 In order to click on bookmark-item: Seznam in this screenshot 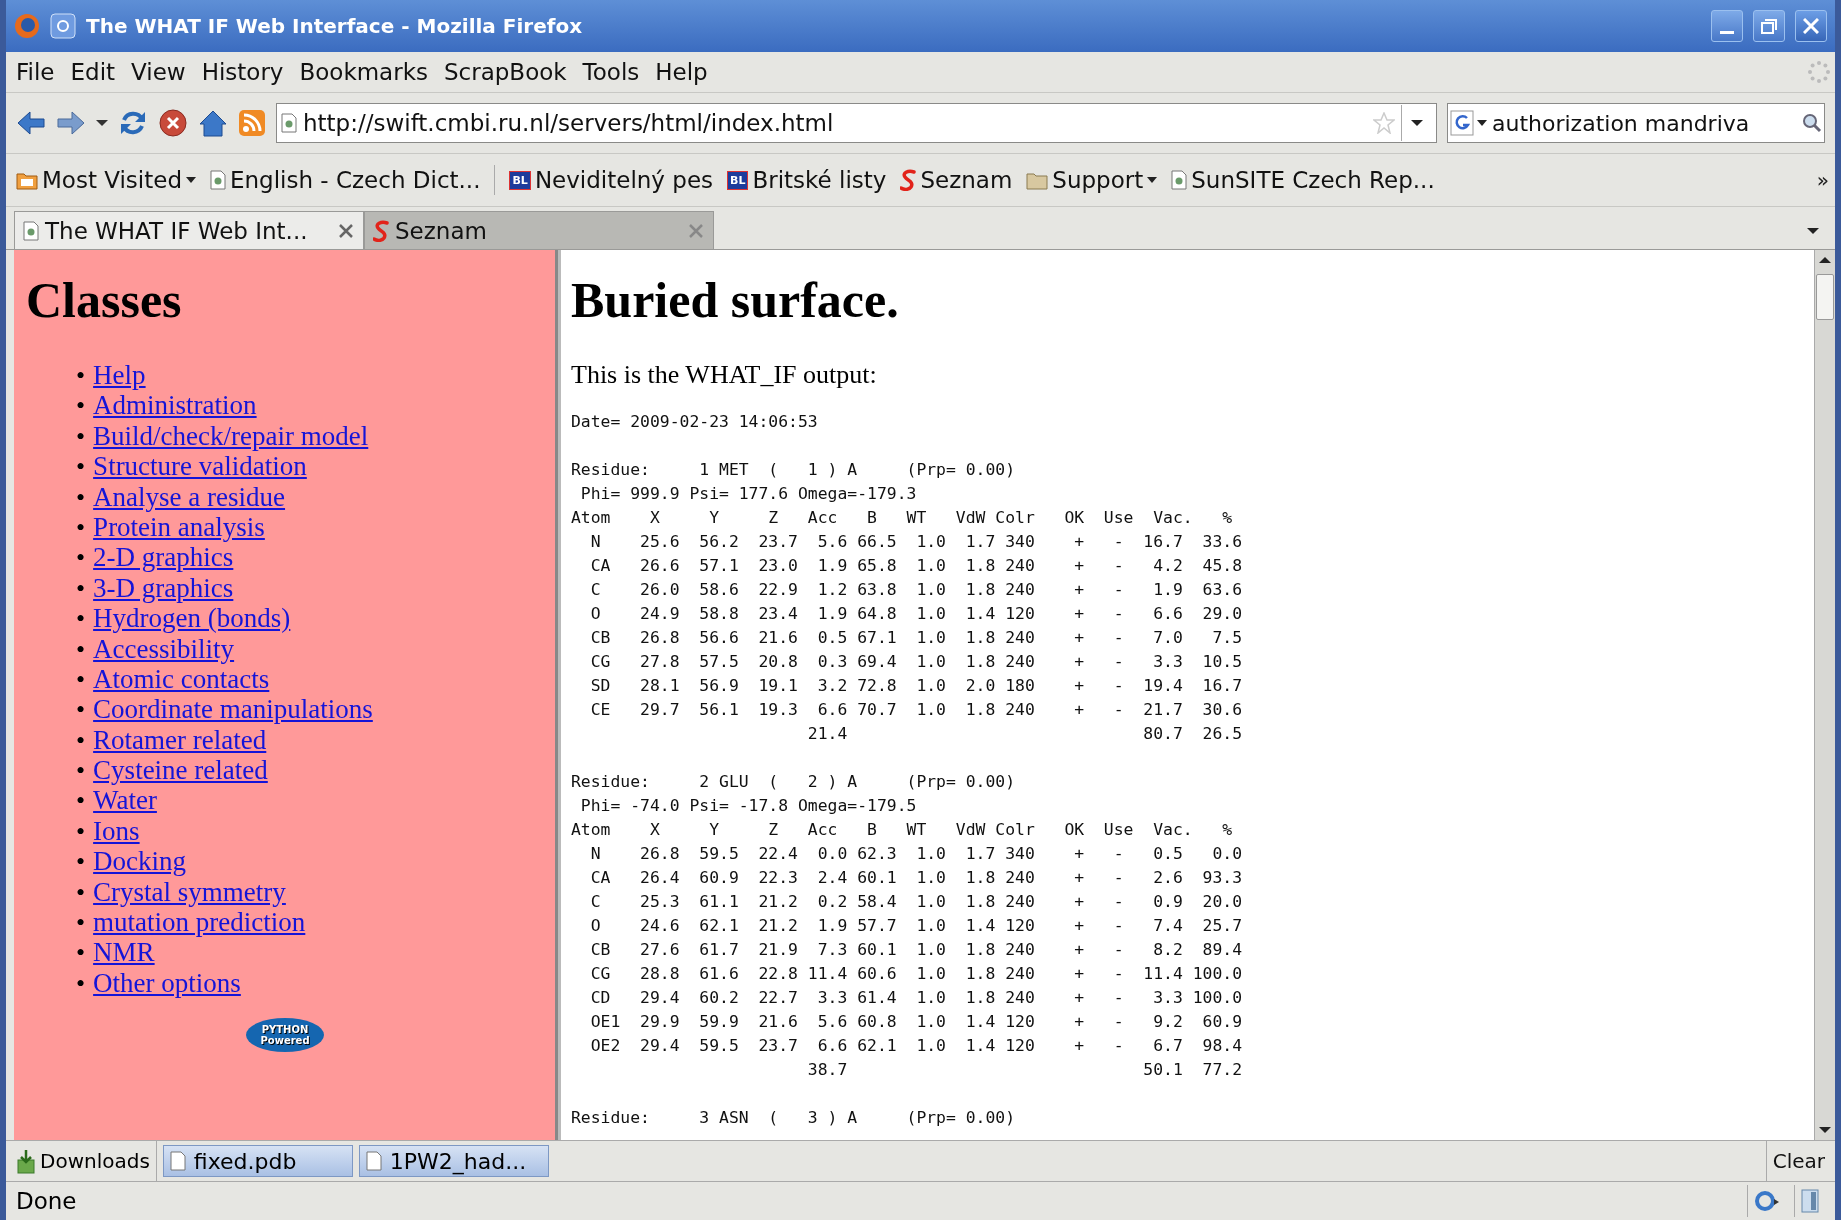, I will do `click(956, 180)`.